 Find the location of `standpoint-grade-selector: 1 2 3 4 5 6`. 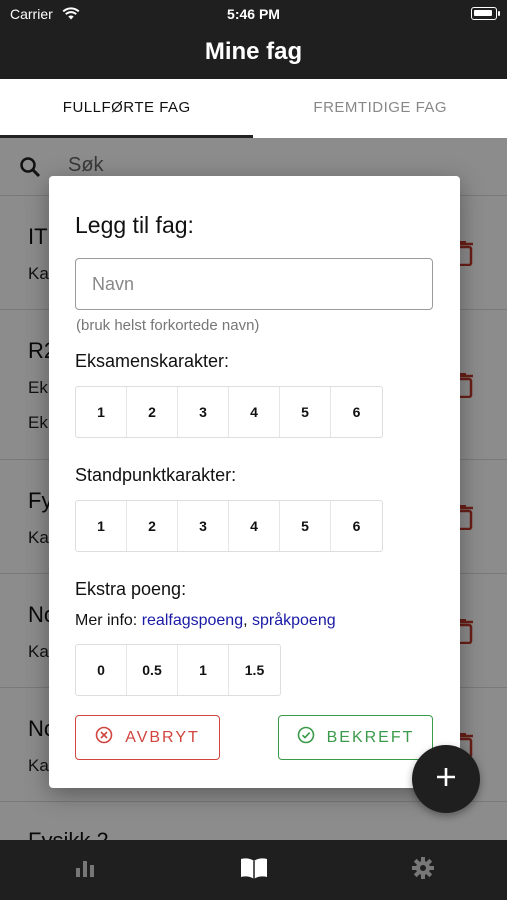

standpoint-grade-selector: 1 2 3 4 5 6 is located at coordinates (229, 526).